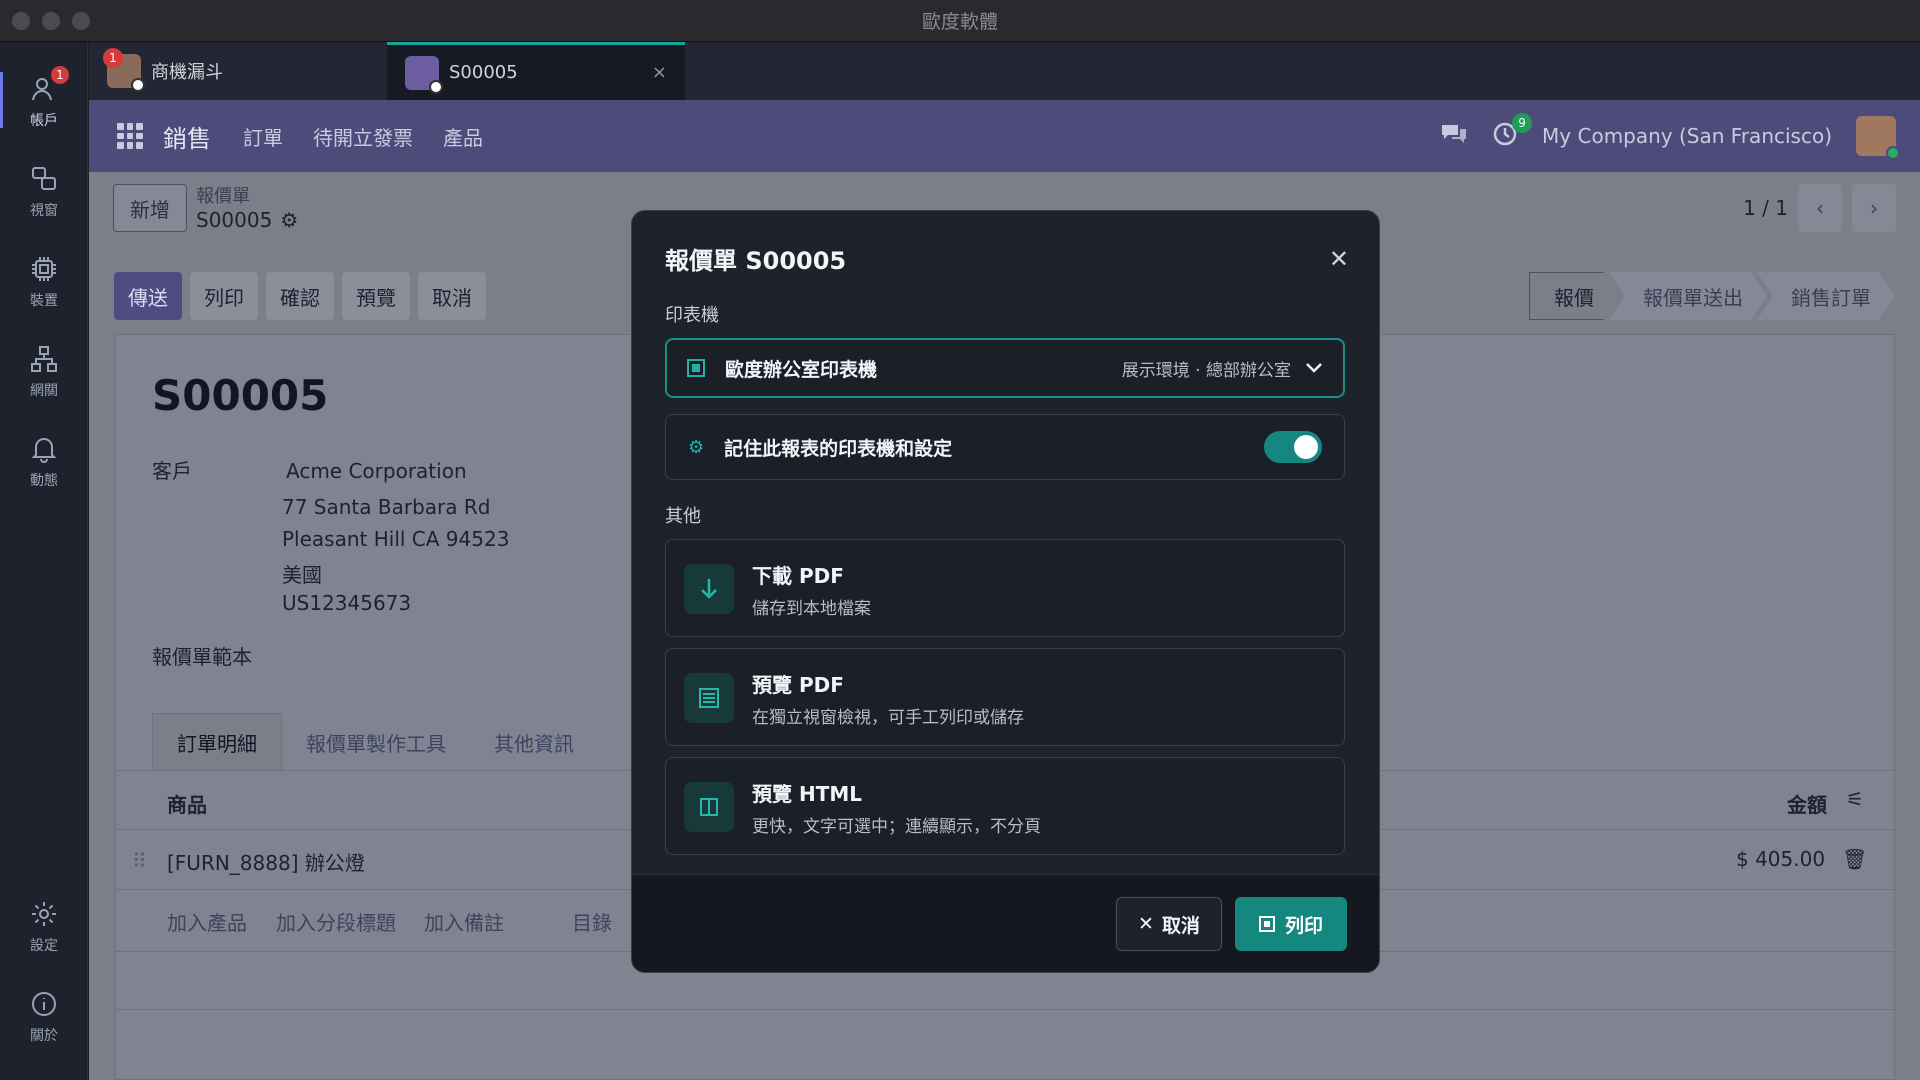  Describe the element at coordinates (709, 589) in the screenshot. I see `download-icon` at that location.